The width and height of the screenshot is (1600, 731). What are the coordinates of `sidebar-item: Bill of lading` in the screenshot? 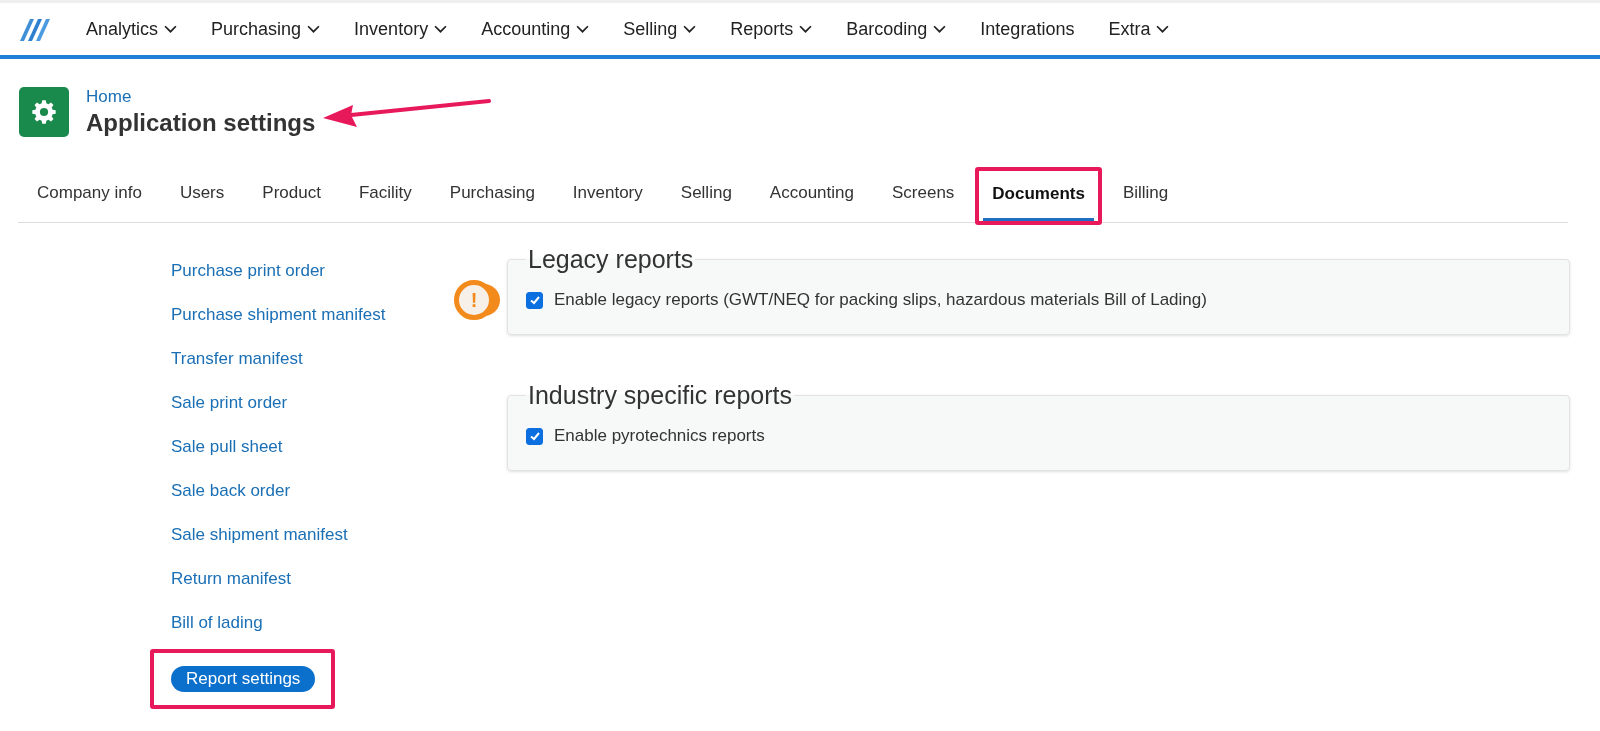 It's located at (217, 623).